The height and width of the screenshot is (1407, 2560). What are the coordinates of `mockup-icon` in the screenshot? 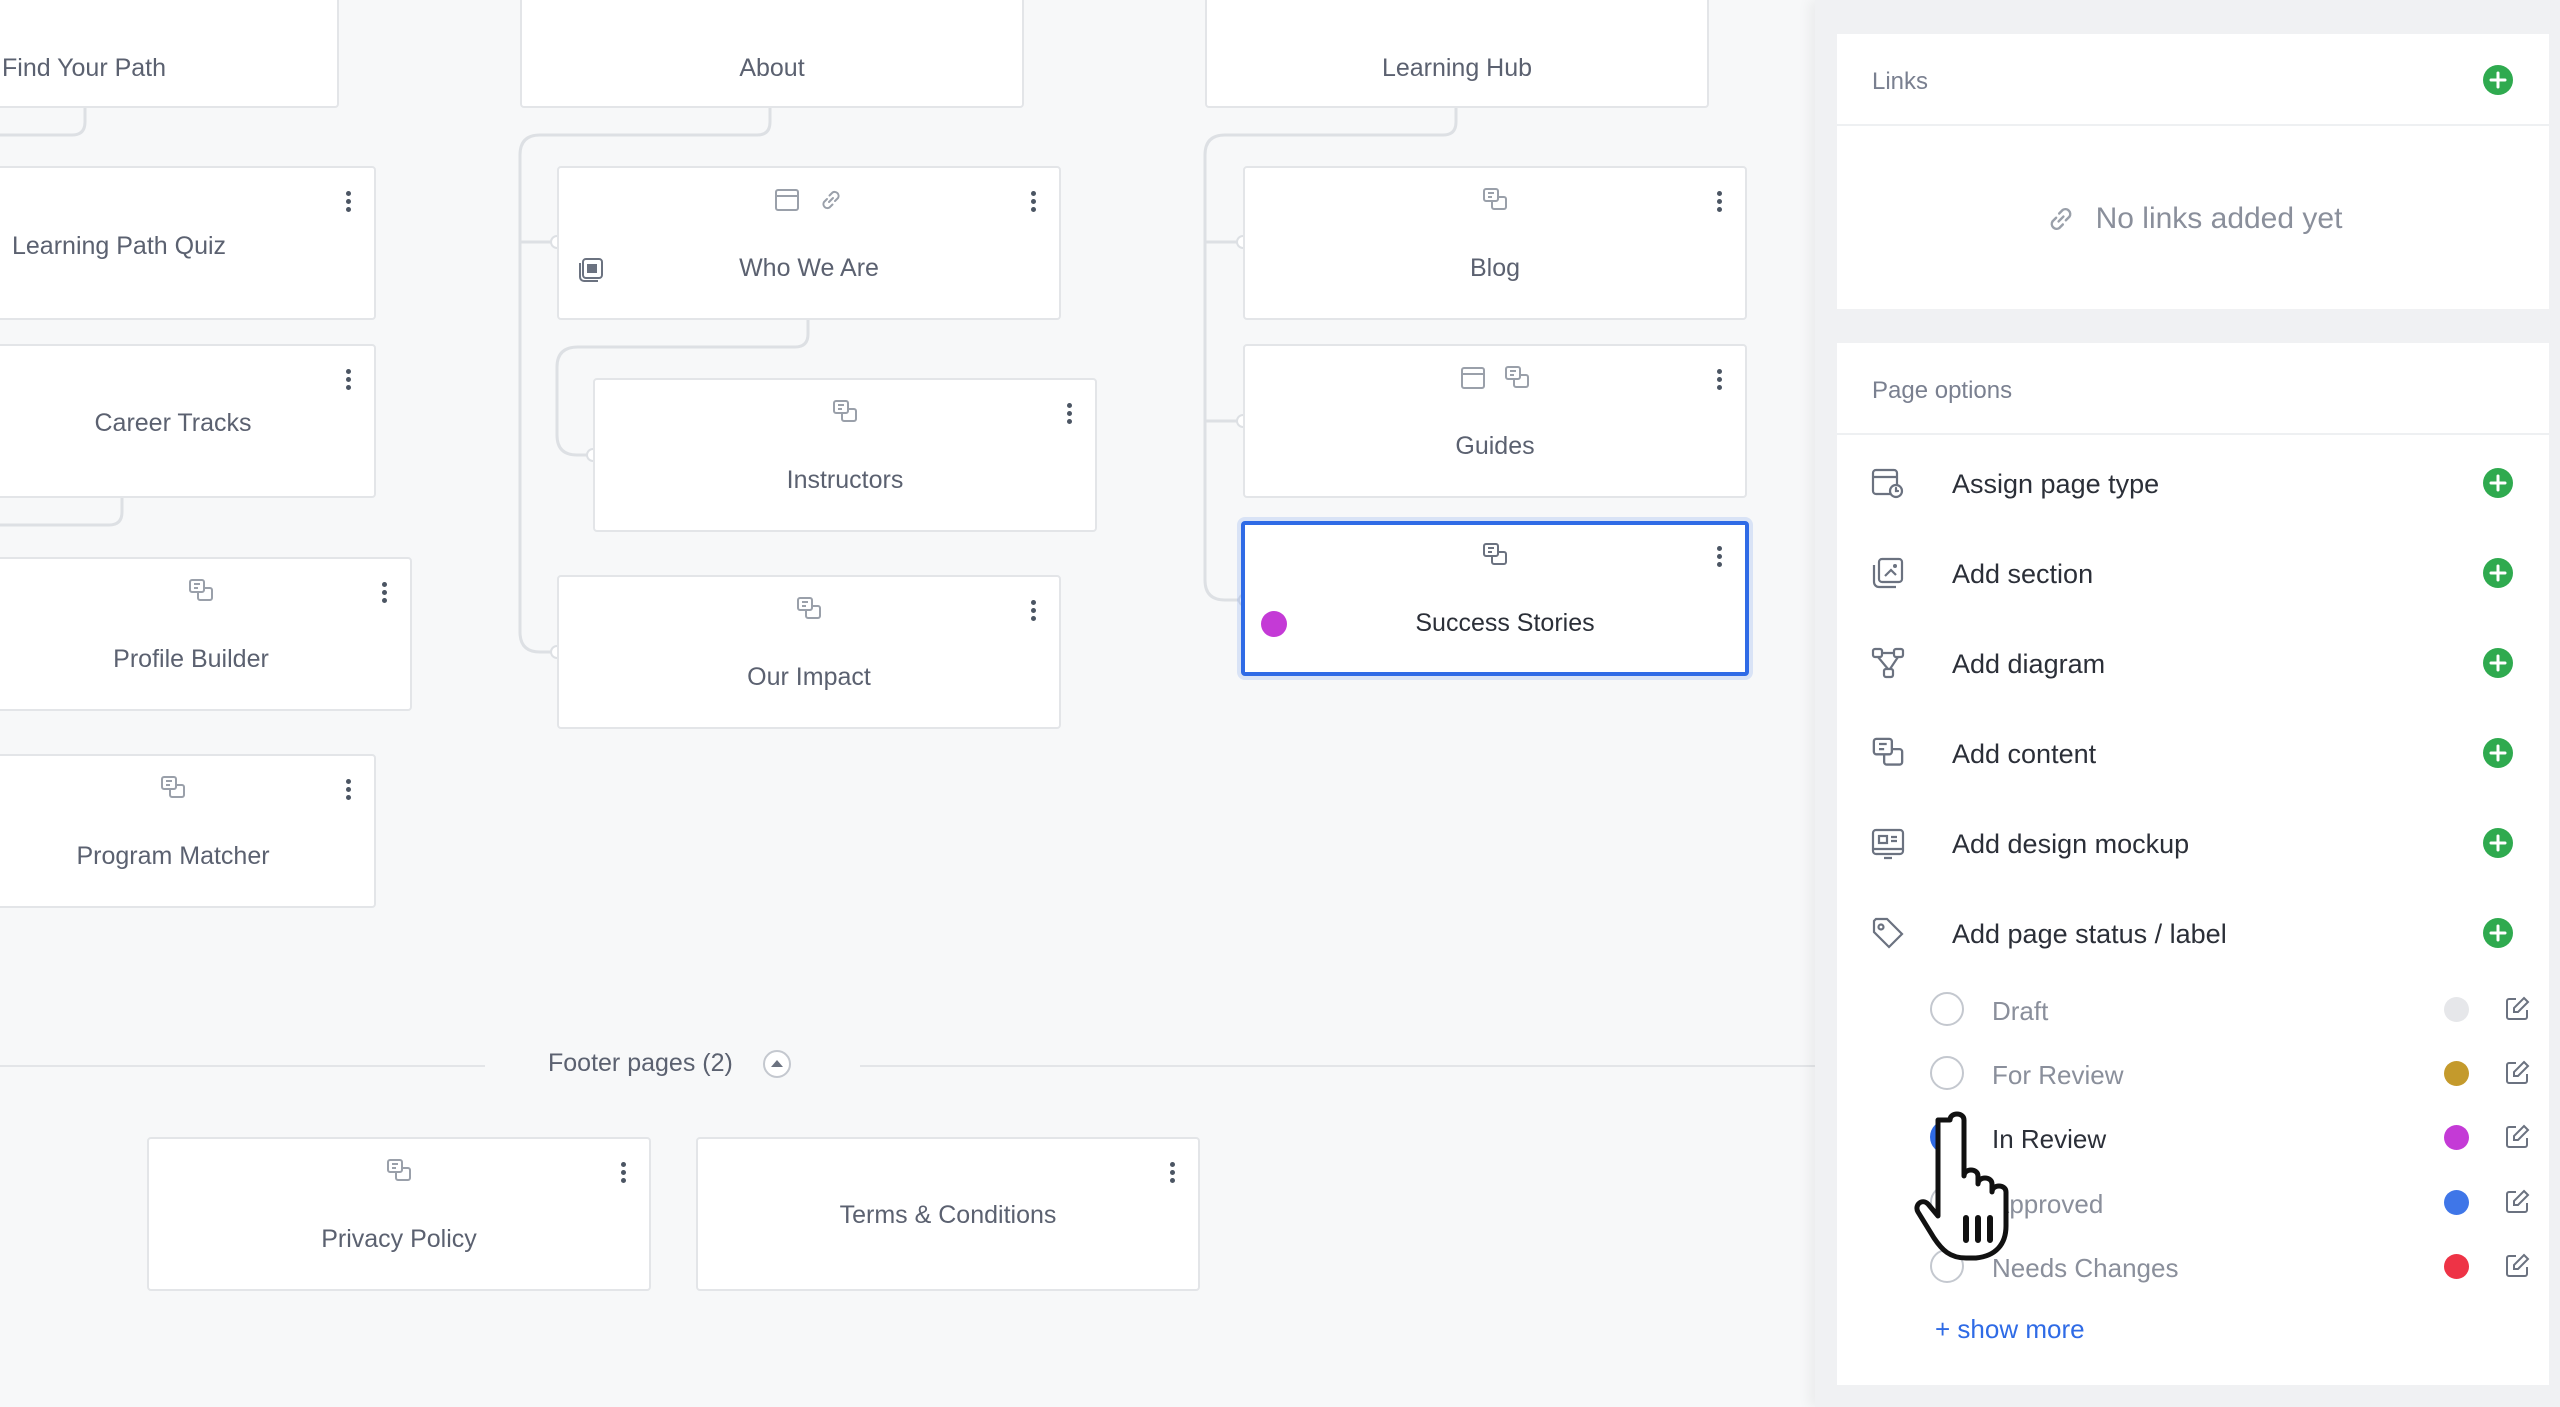 It's located at (1888, 844).